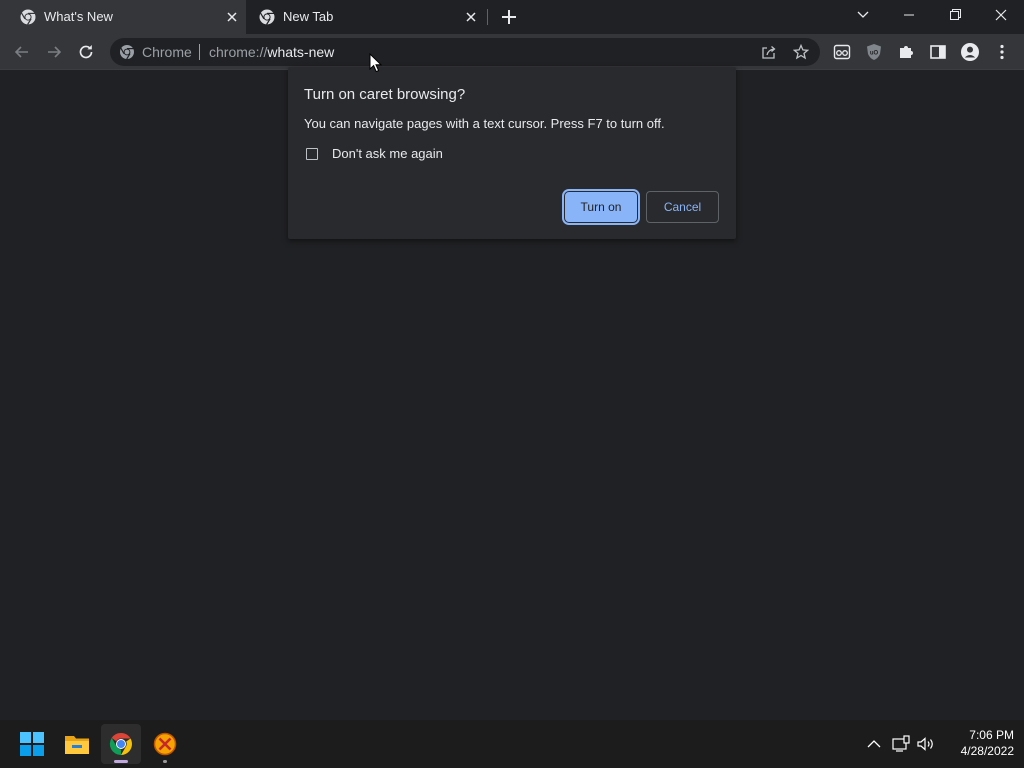  What do you see at coordinates (977, 743) in the screenshot?
I see `system-clock: 7:06 PM 4/28/2022` at bounding box center [977, 743].